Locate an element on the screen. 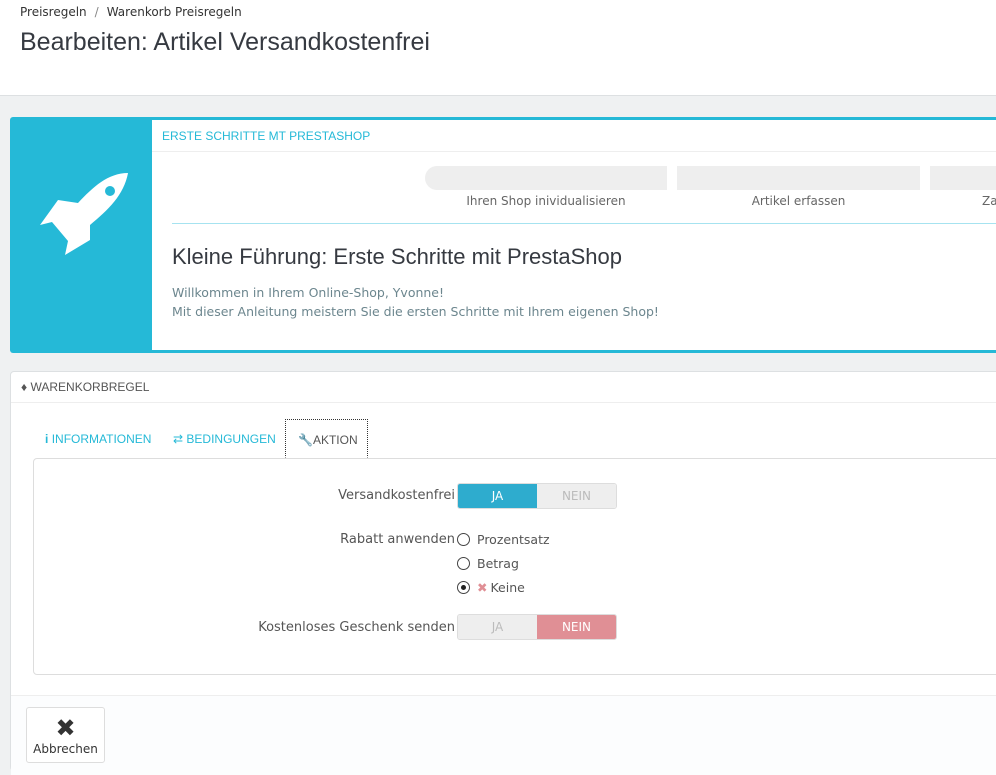  free-gift-label: Kostenloses Geschenk senden is located at coordinates (356, 627).